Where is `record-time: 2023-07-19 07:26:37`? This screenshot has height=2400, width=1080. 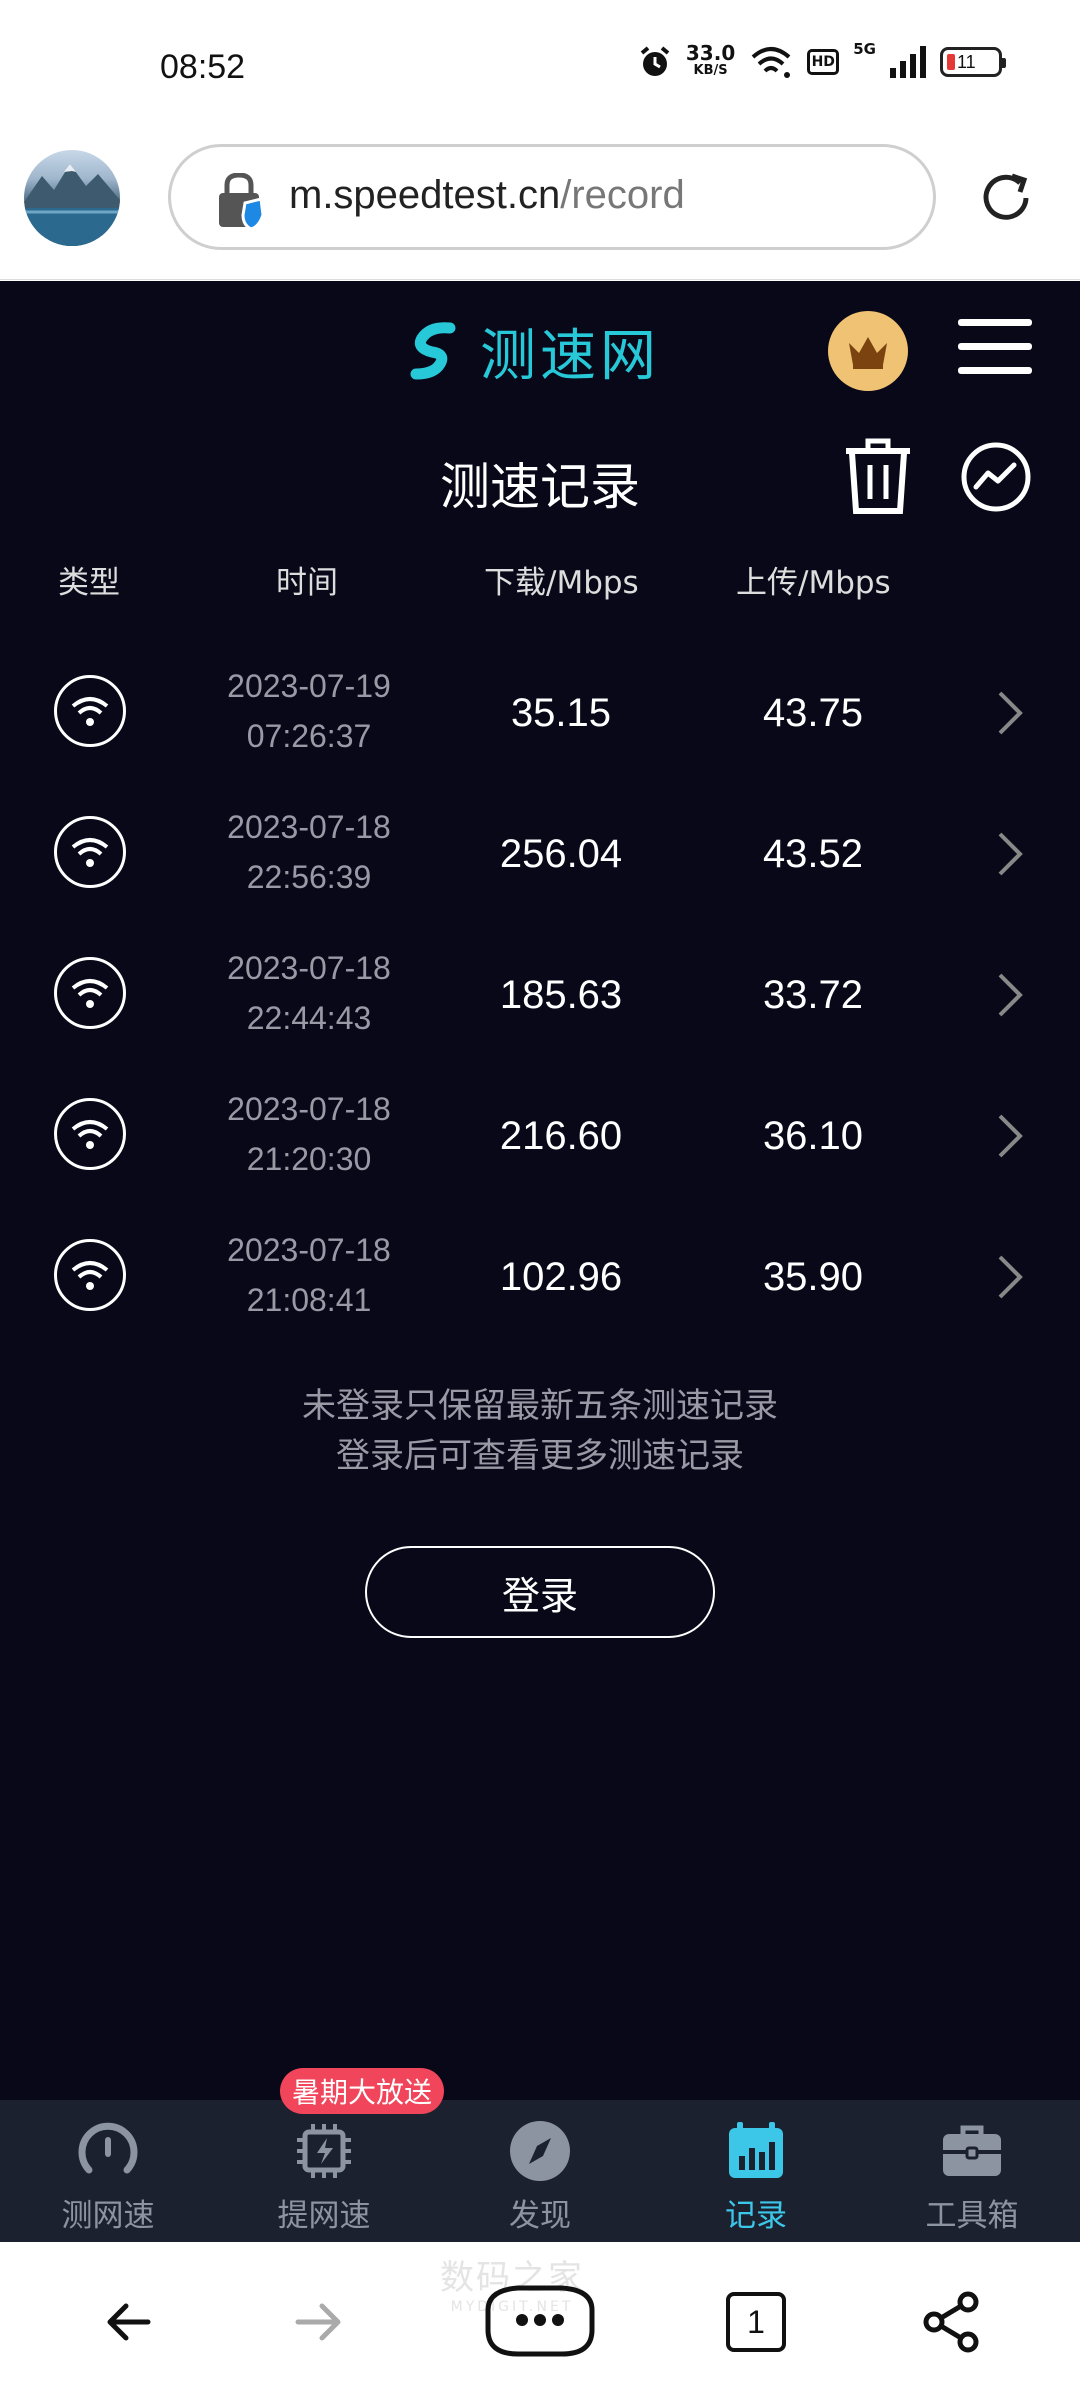
record-time: 2023-07-19 07:26:37 is located at coordinates (309, 711).